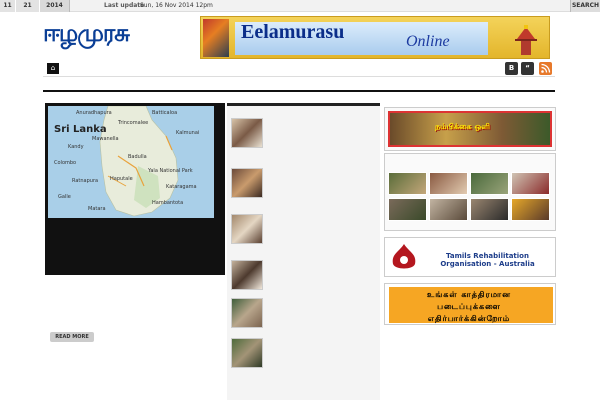  Describe the element at coordinates (28, 6) in the screenshot. I see `date-month: 21` at that location.